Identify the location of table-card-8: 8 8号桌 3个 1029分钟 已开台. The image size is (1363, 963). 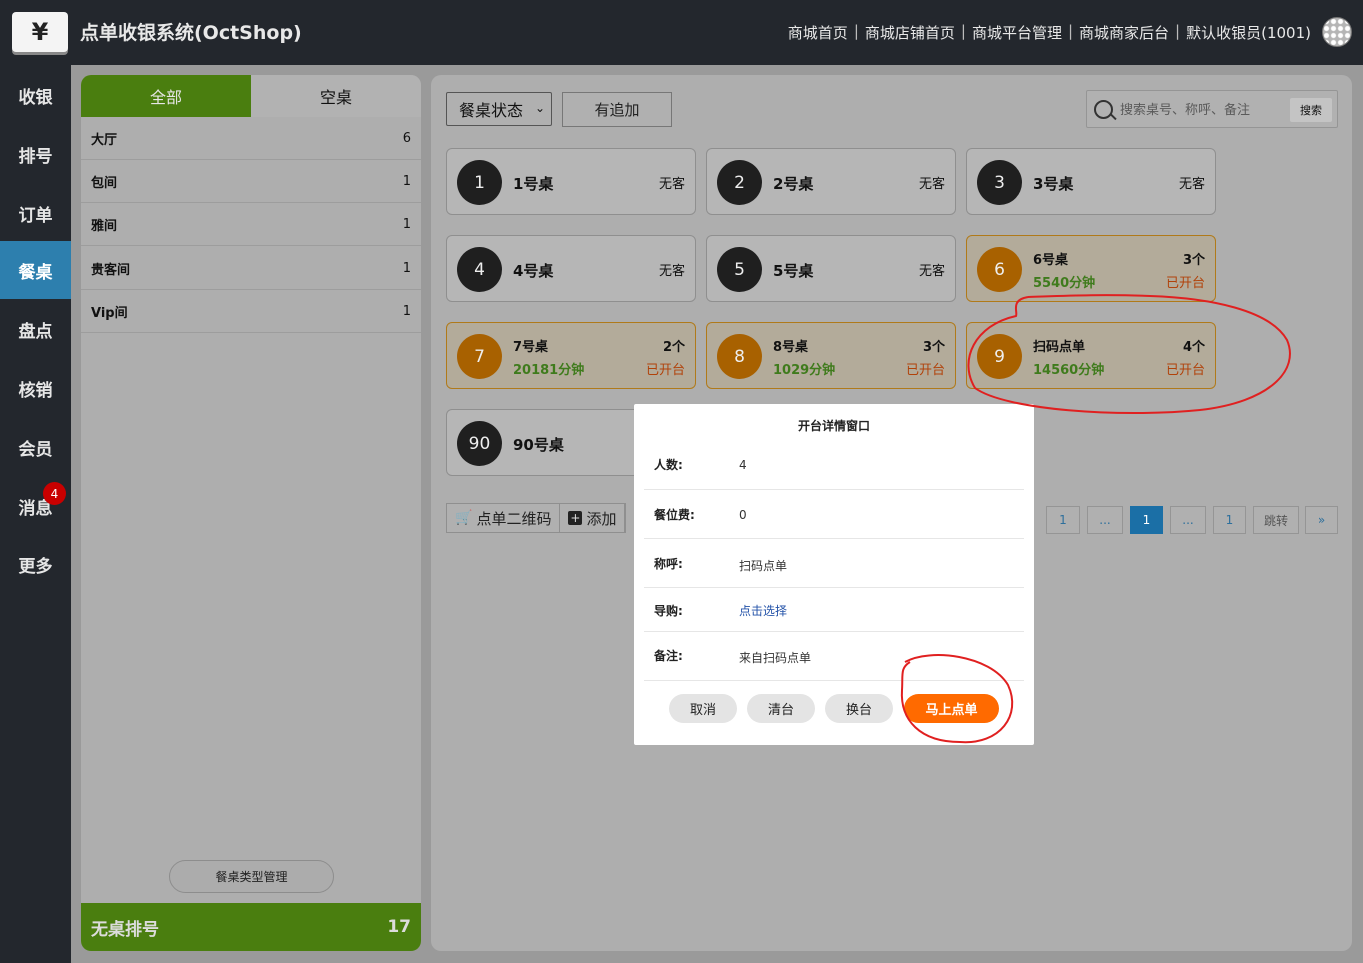
(831, 355).